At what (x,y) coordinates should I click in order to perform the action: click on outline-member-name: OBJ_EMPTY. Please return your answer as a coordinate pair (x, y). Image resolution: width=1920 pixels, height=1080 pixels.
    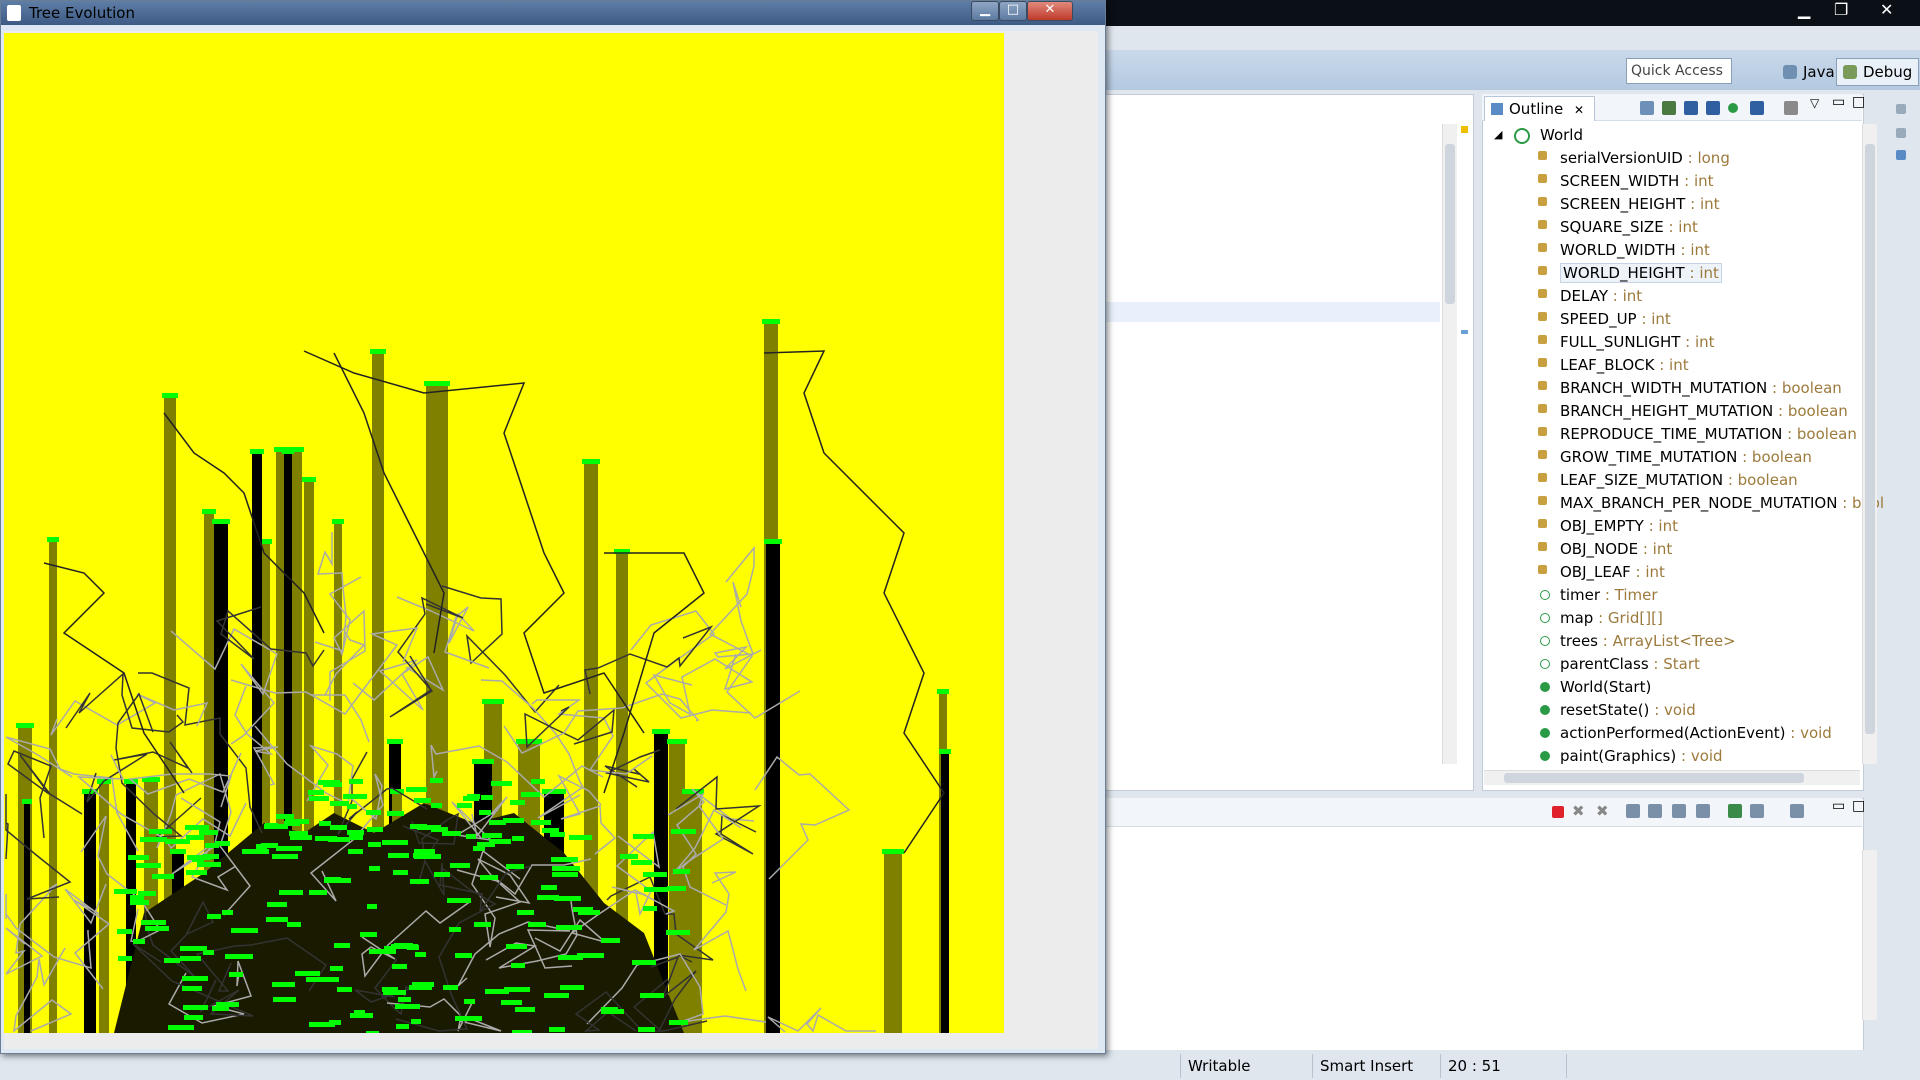
    Looking at the image, I should click on (1602, 526).